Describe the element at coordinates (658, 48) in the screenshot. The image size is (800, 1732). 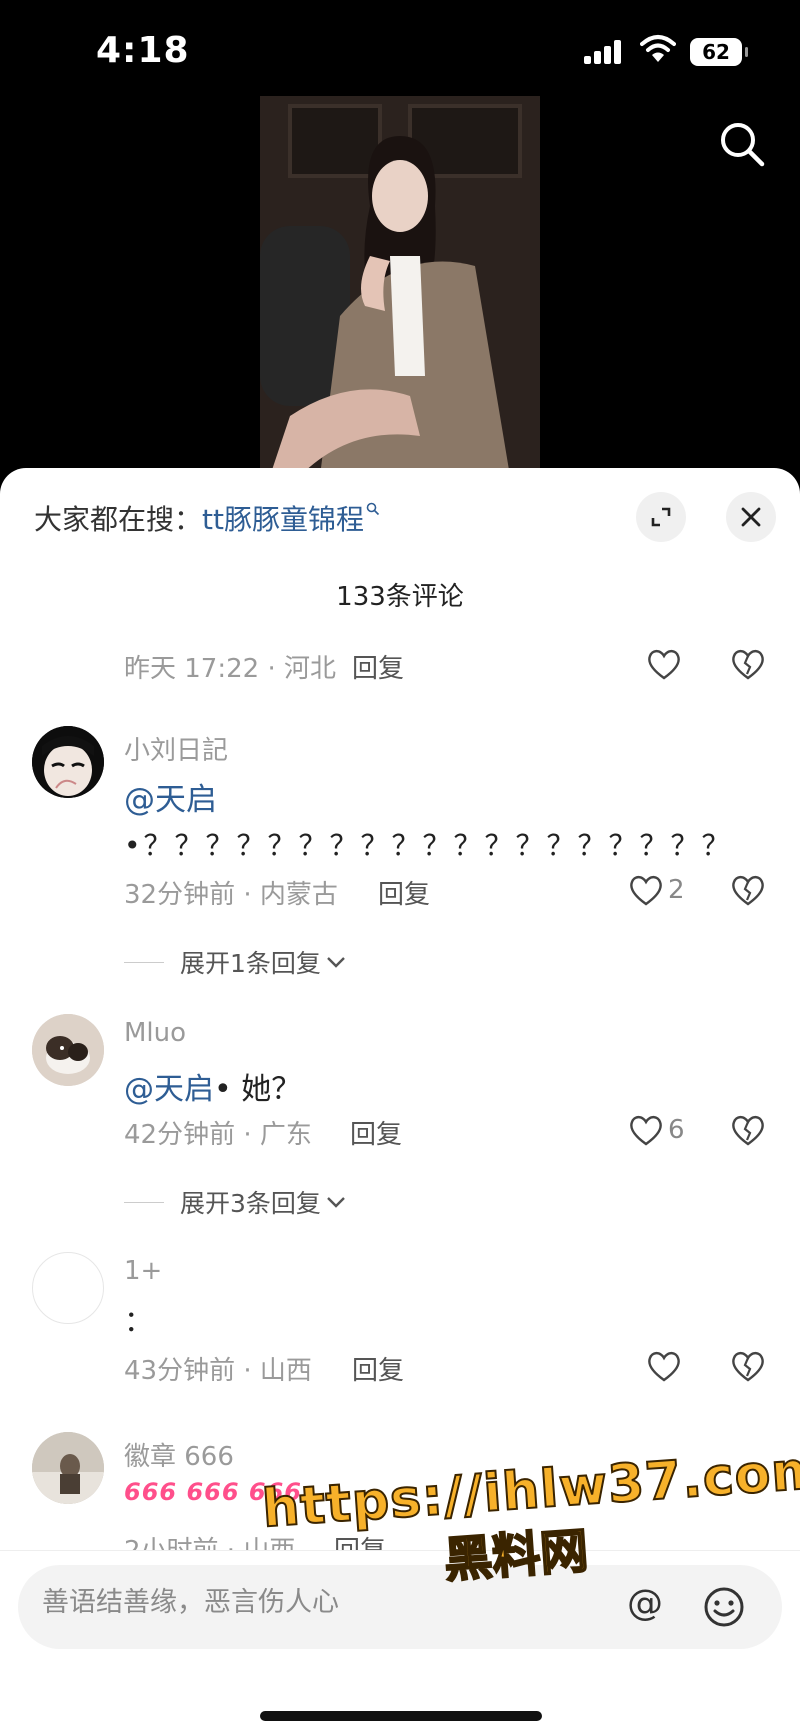
I see `wifi-icon` at that location.